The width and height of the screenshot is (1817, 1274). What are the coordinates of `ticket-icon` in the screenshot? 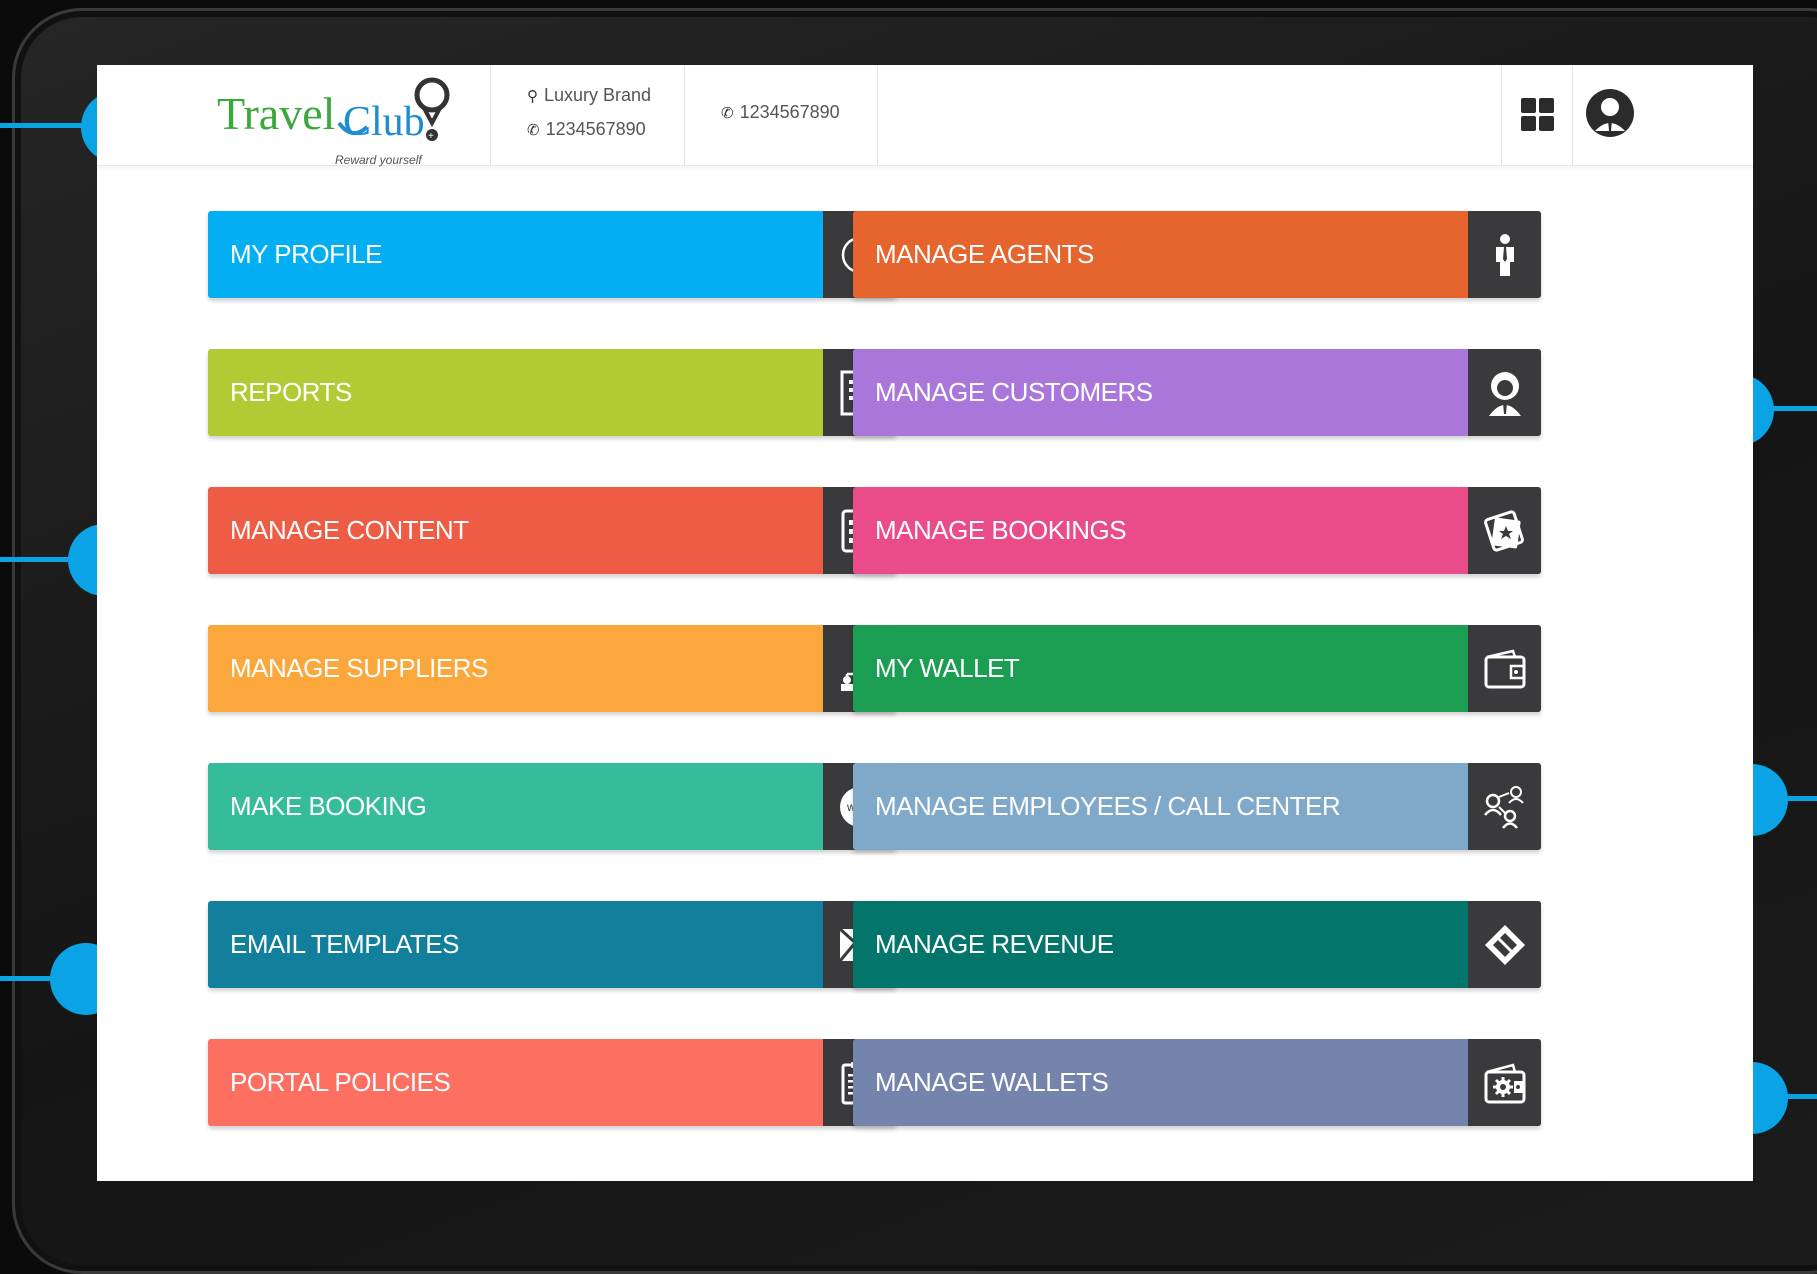 It's located at (1504, 944).